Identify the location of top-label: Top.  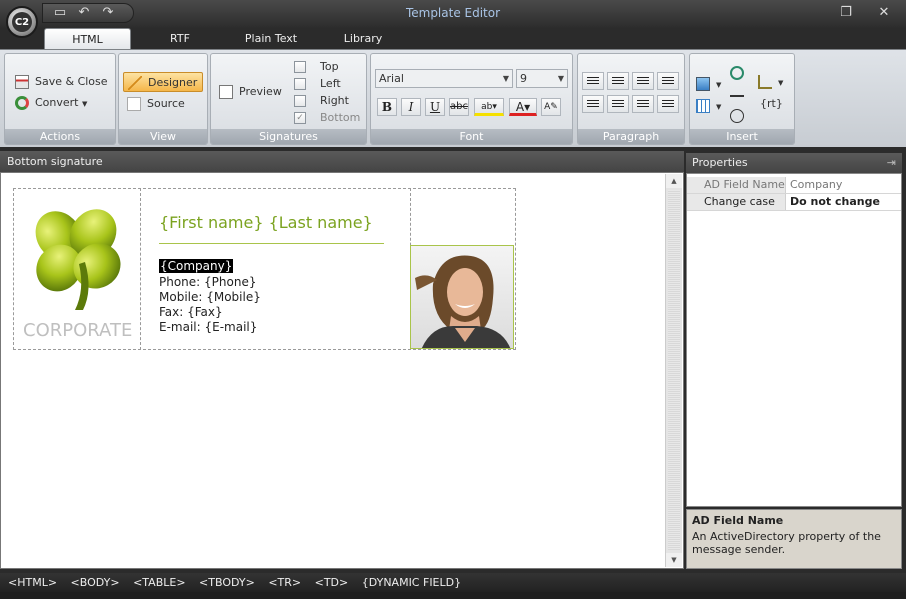
(329, 66).